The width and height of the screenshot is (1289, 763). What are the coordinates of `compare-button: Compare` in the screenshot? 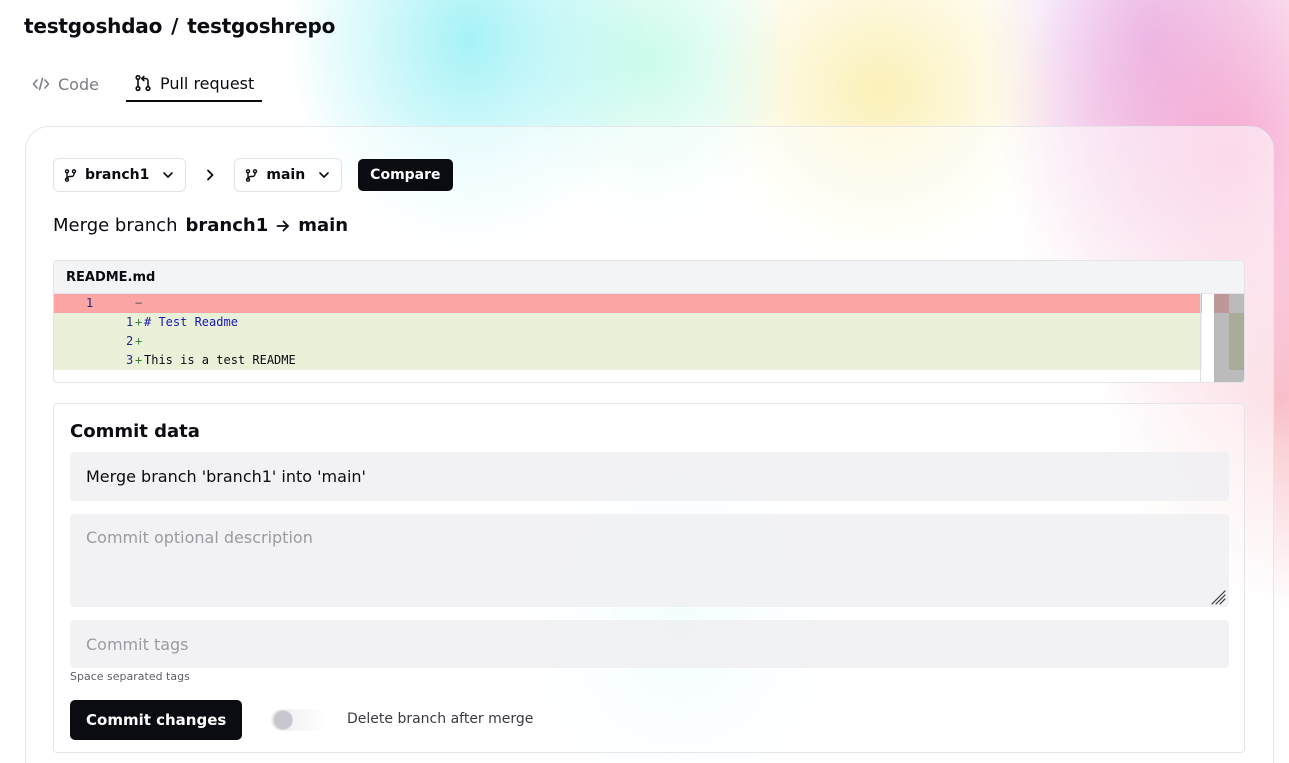 It's located at (405, 175).